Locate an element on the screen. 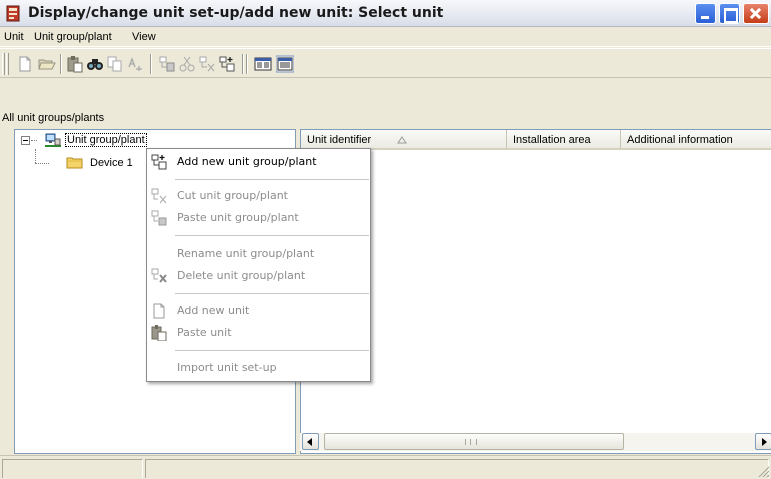 The image size is (771, 479). new-unit-icon is located at coordinates (159, 311).